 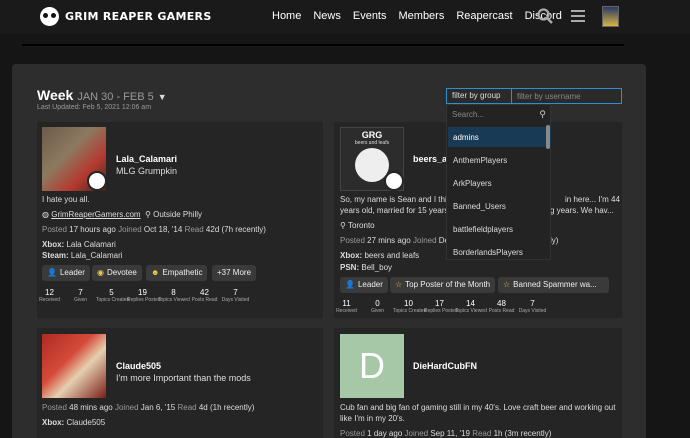 I want to click on nav-reapercast: Reapercast, so click(x=484, y=16).